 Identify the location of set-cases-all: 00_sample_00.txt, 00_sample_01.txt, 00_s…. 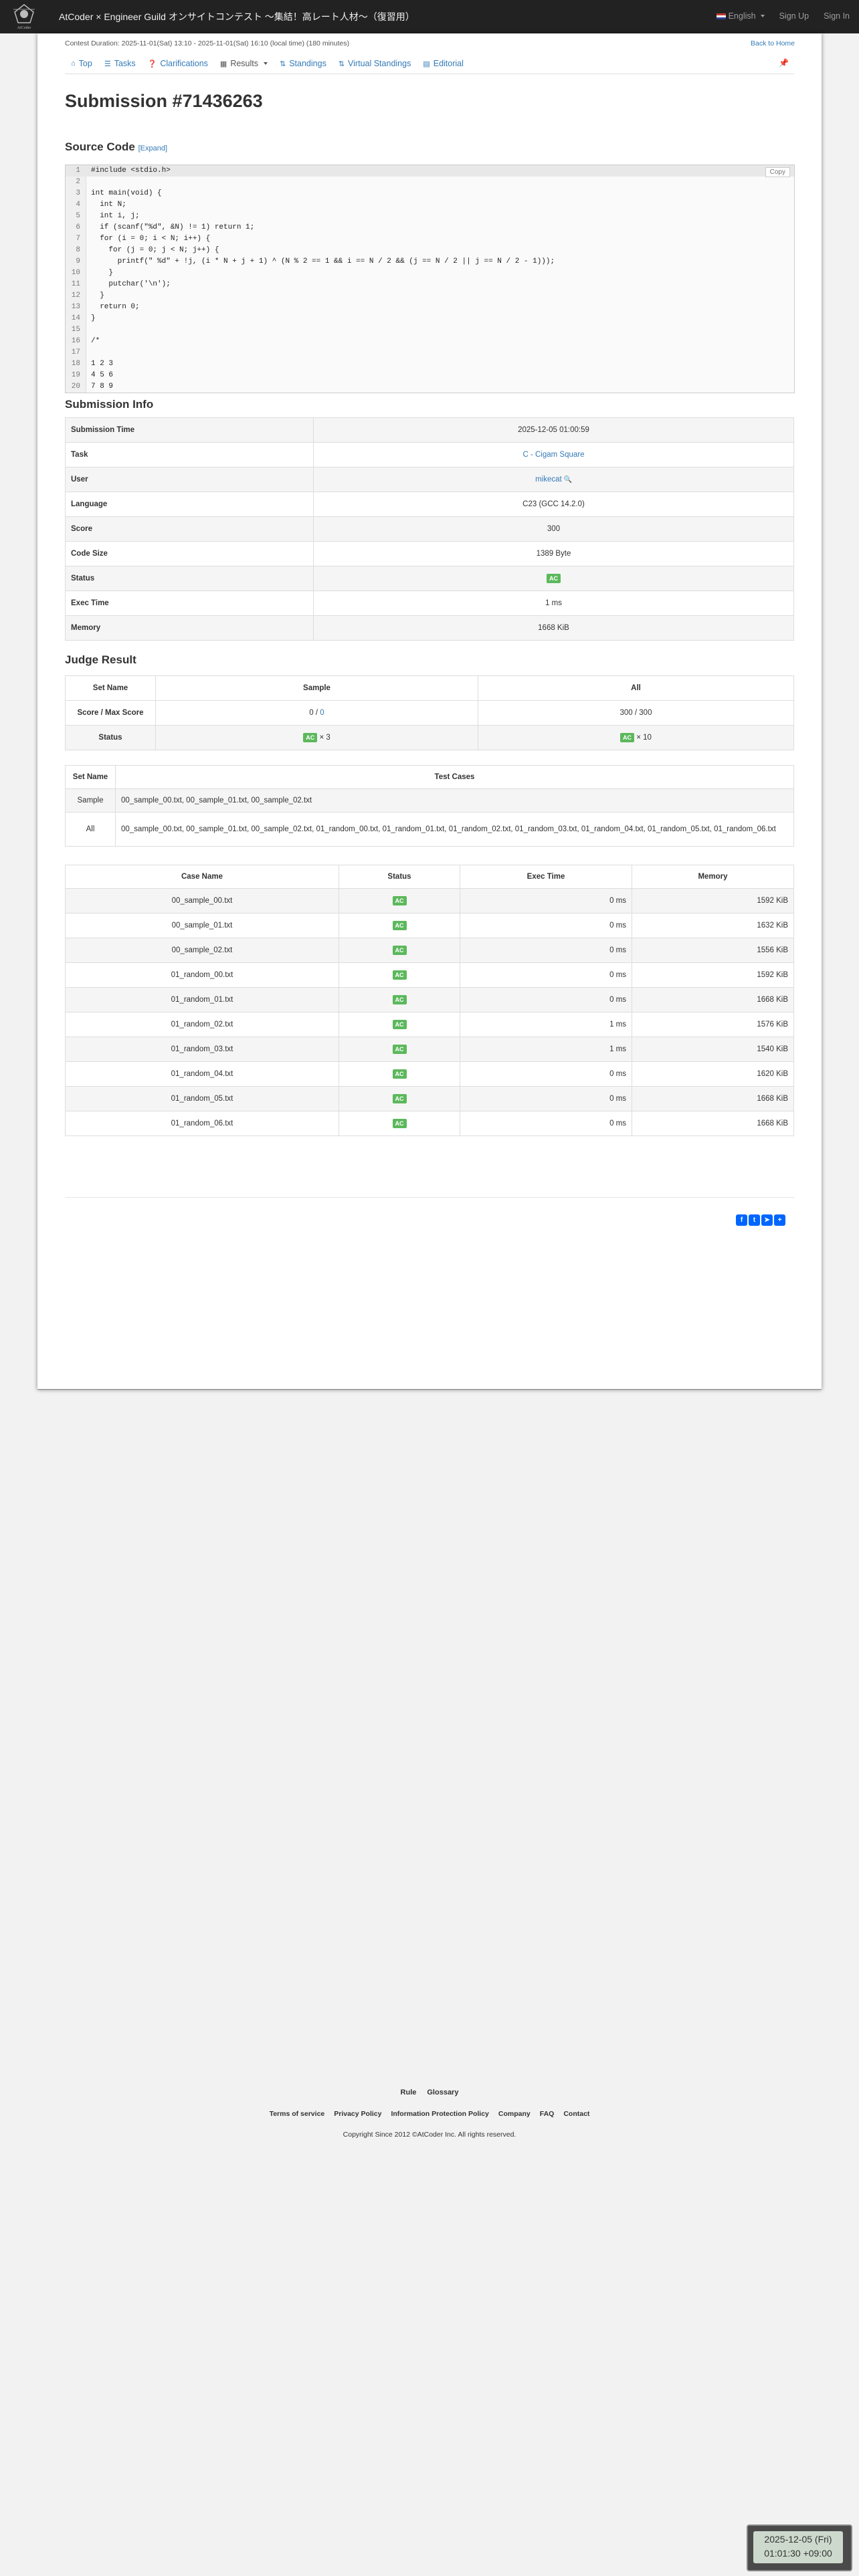
(454, 830).